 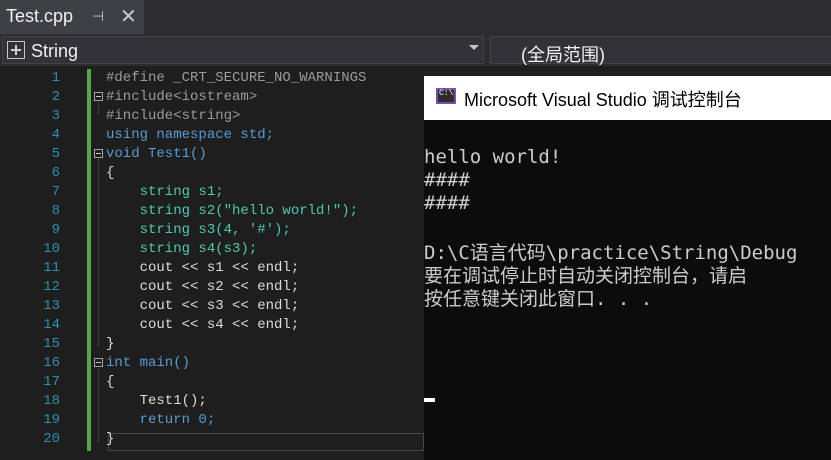 I want to click on code-line-6: {, so click(x=110, y=173).